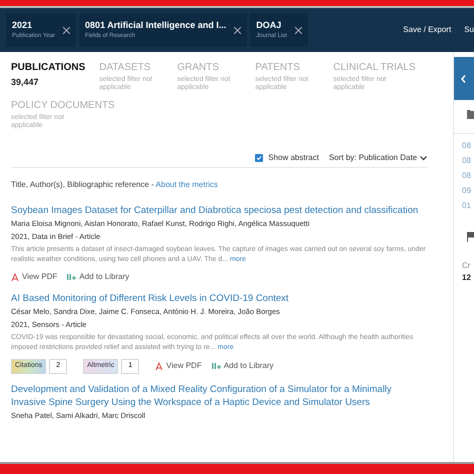 Image resolution: width=474 pixels, height=474 pixels. What do you see at coordinates (470, 237) in the screenshot?
I see `flag-icon` at bounding box center [470, 237].